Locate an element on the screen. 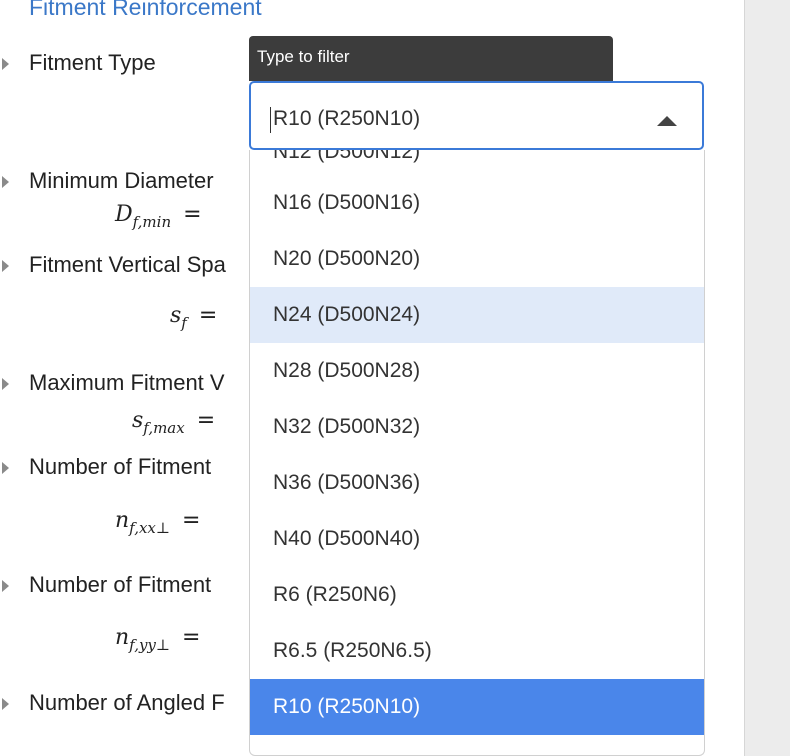 This screenshot has width=790, height=756. right-panel-gutter is located at coordinates (767, 378).